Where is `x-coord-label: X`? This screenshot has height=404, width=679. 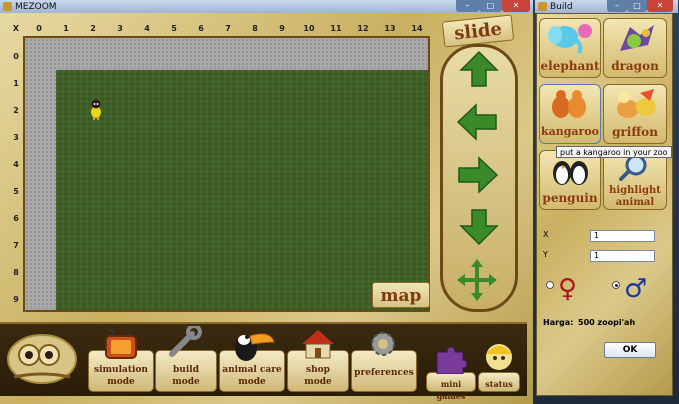
x-coord-label: X is located at coordinates (546, 234).